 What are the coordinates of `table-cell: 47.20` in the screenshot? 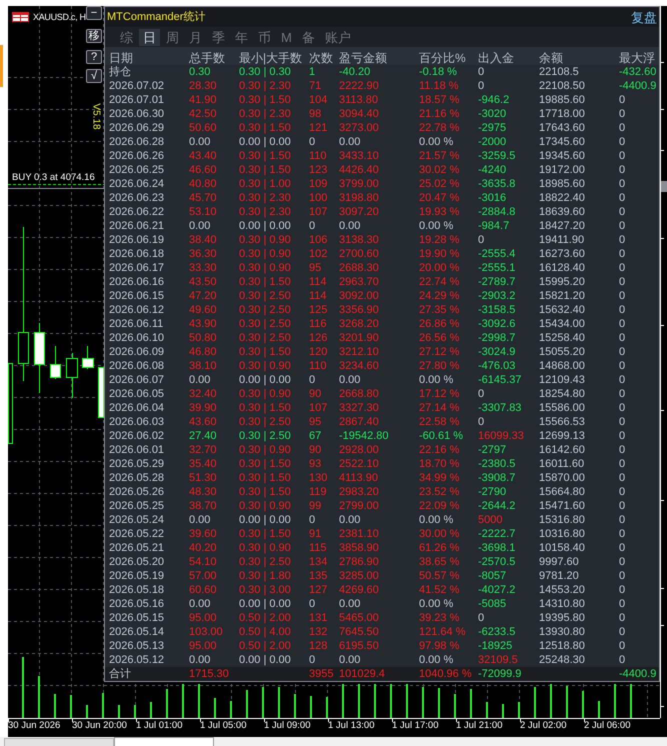 It's located at (203, 296).